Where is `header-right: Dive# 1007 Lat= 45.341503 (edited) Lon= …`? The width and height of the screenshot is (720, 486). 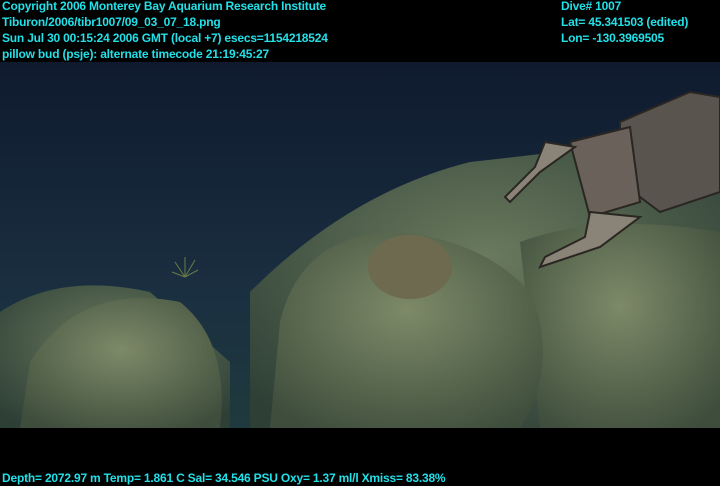 header-right: Dive# 1007 Lat= 45.341503 (edited) Lon= … is located at coordinates (624, 23).